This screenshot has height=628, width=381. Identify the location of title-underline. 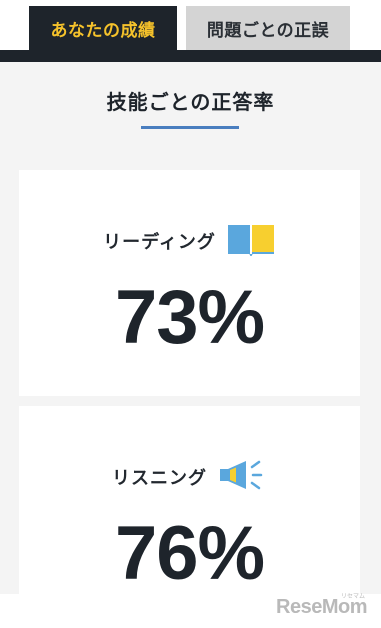
(190, 127).